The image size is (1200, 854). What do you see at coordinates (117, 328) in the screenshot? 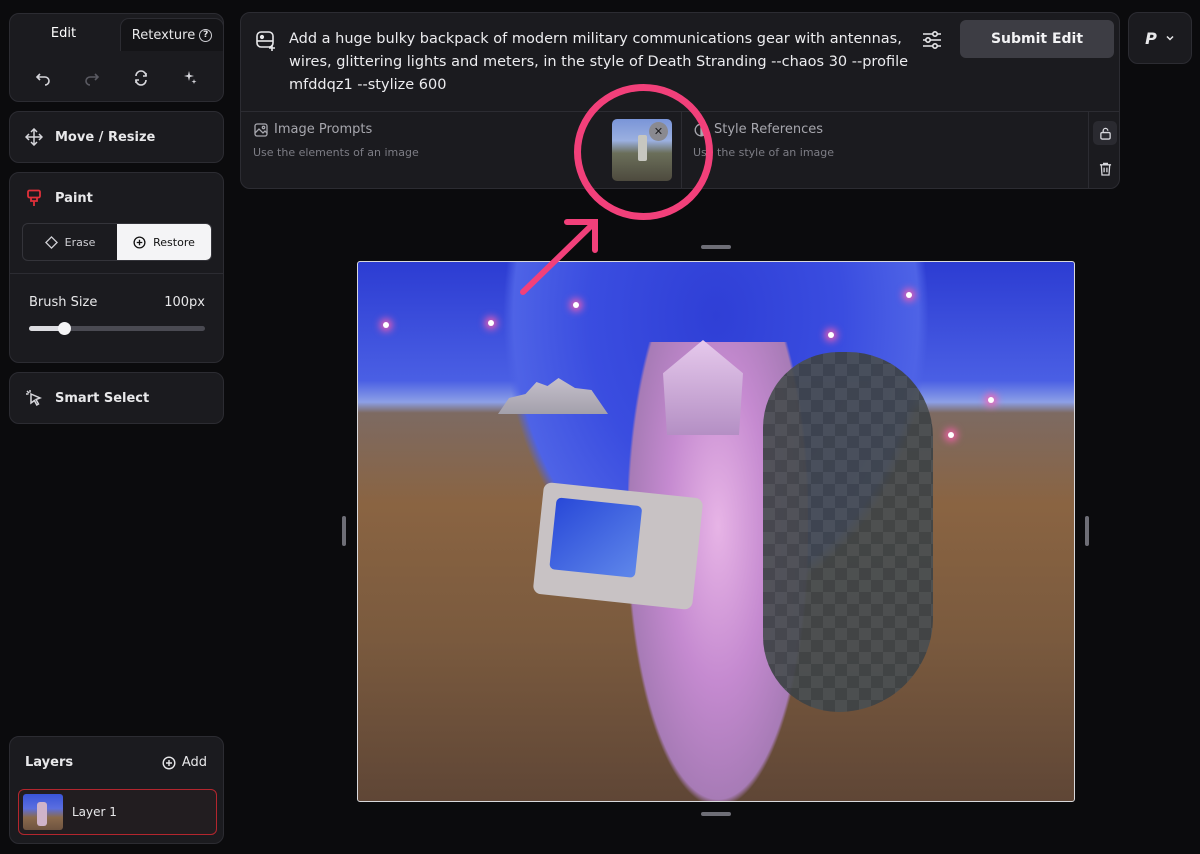
I see `brush-size-slider` at bounding box center [117, 328].